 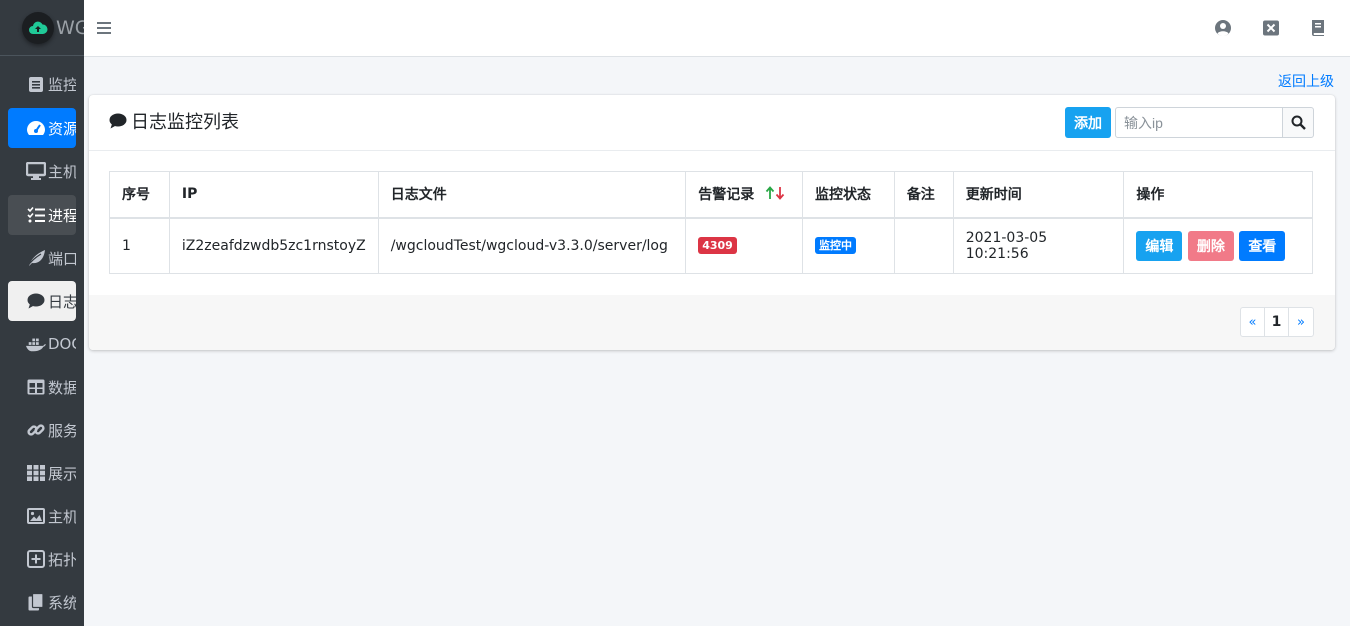 I want to click on link-icon, so click(x=36, y=430).